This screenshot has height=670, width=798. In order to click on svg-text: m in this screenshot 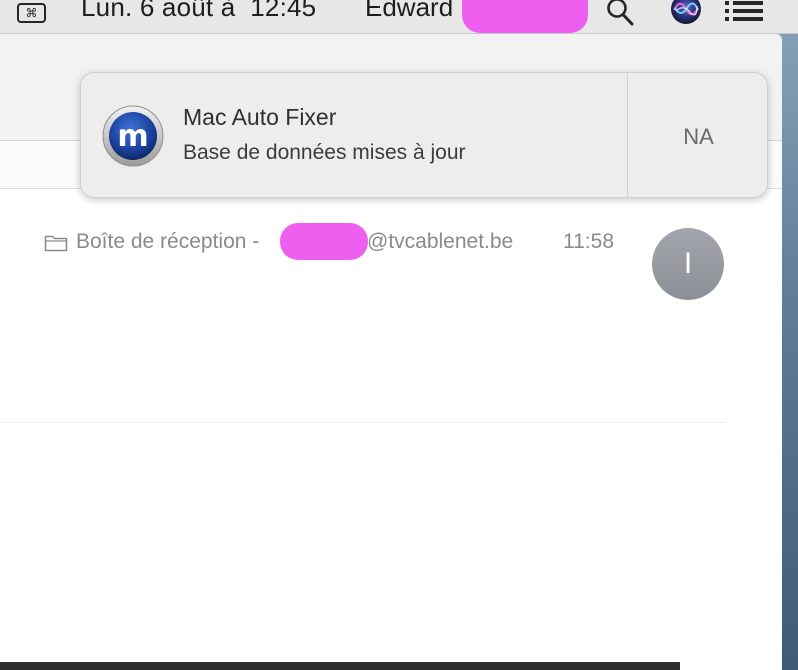, I will do `click(132, 136)`.